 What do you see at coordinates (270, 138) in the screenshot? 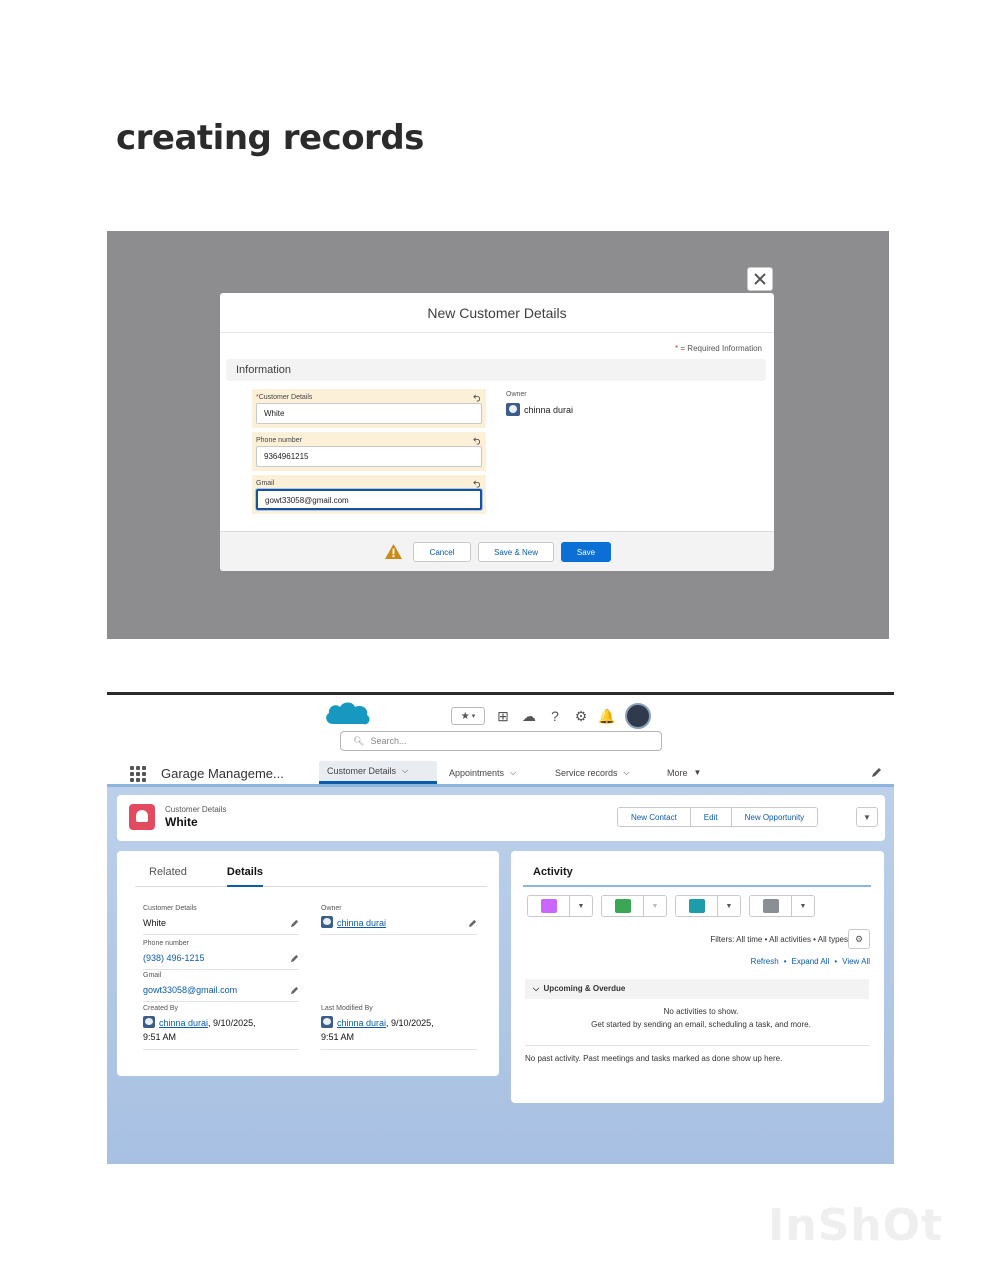
I see `document-heading: creating records` at bounding box center [270, 138].